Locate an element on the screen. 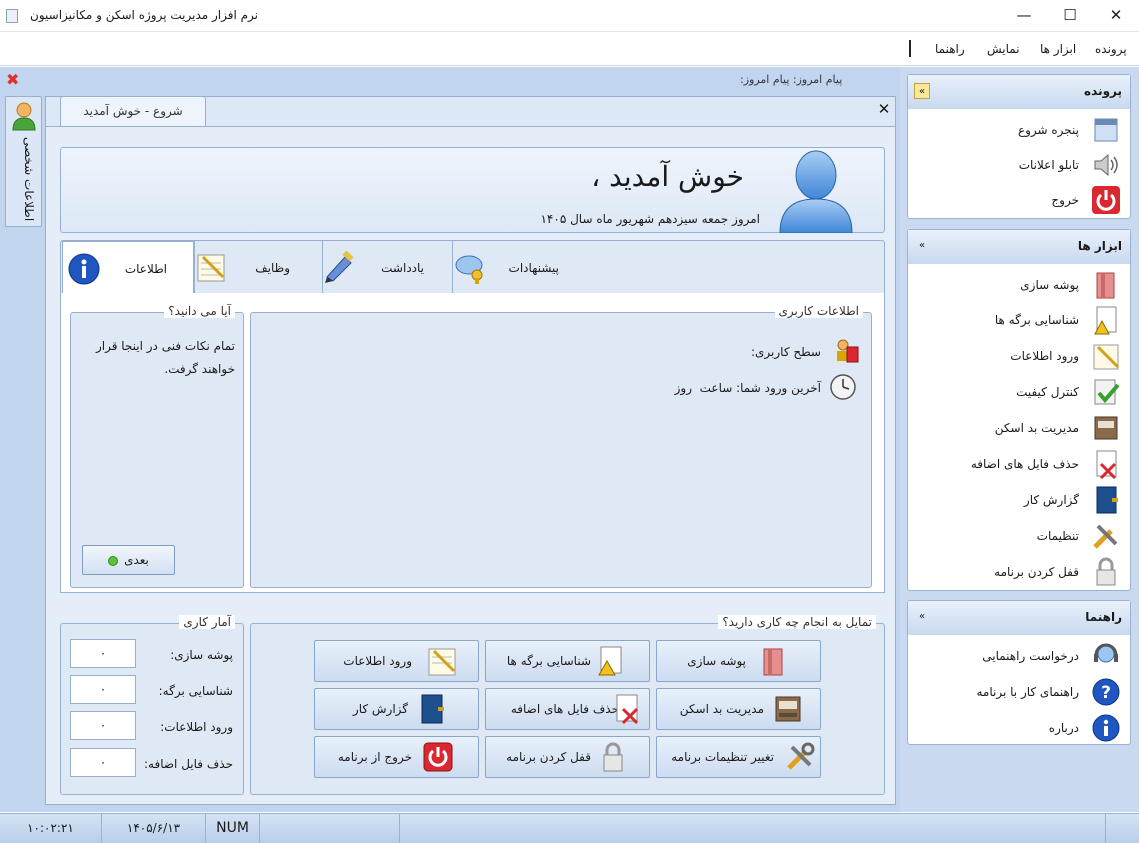  close-tab-icon: ✕ is located at coordinates (884, 110).